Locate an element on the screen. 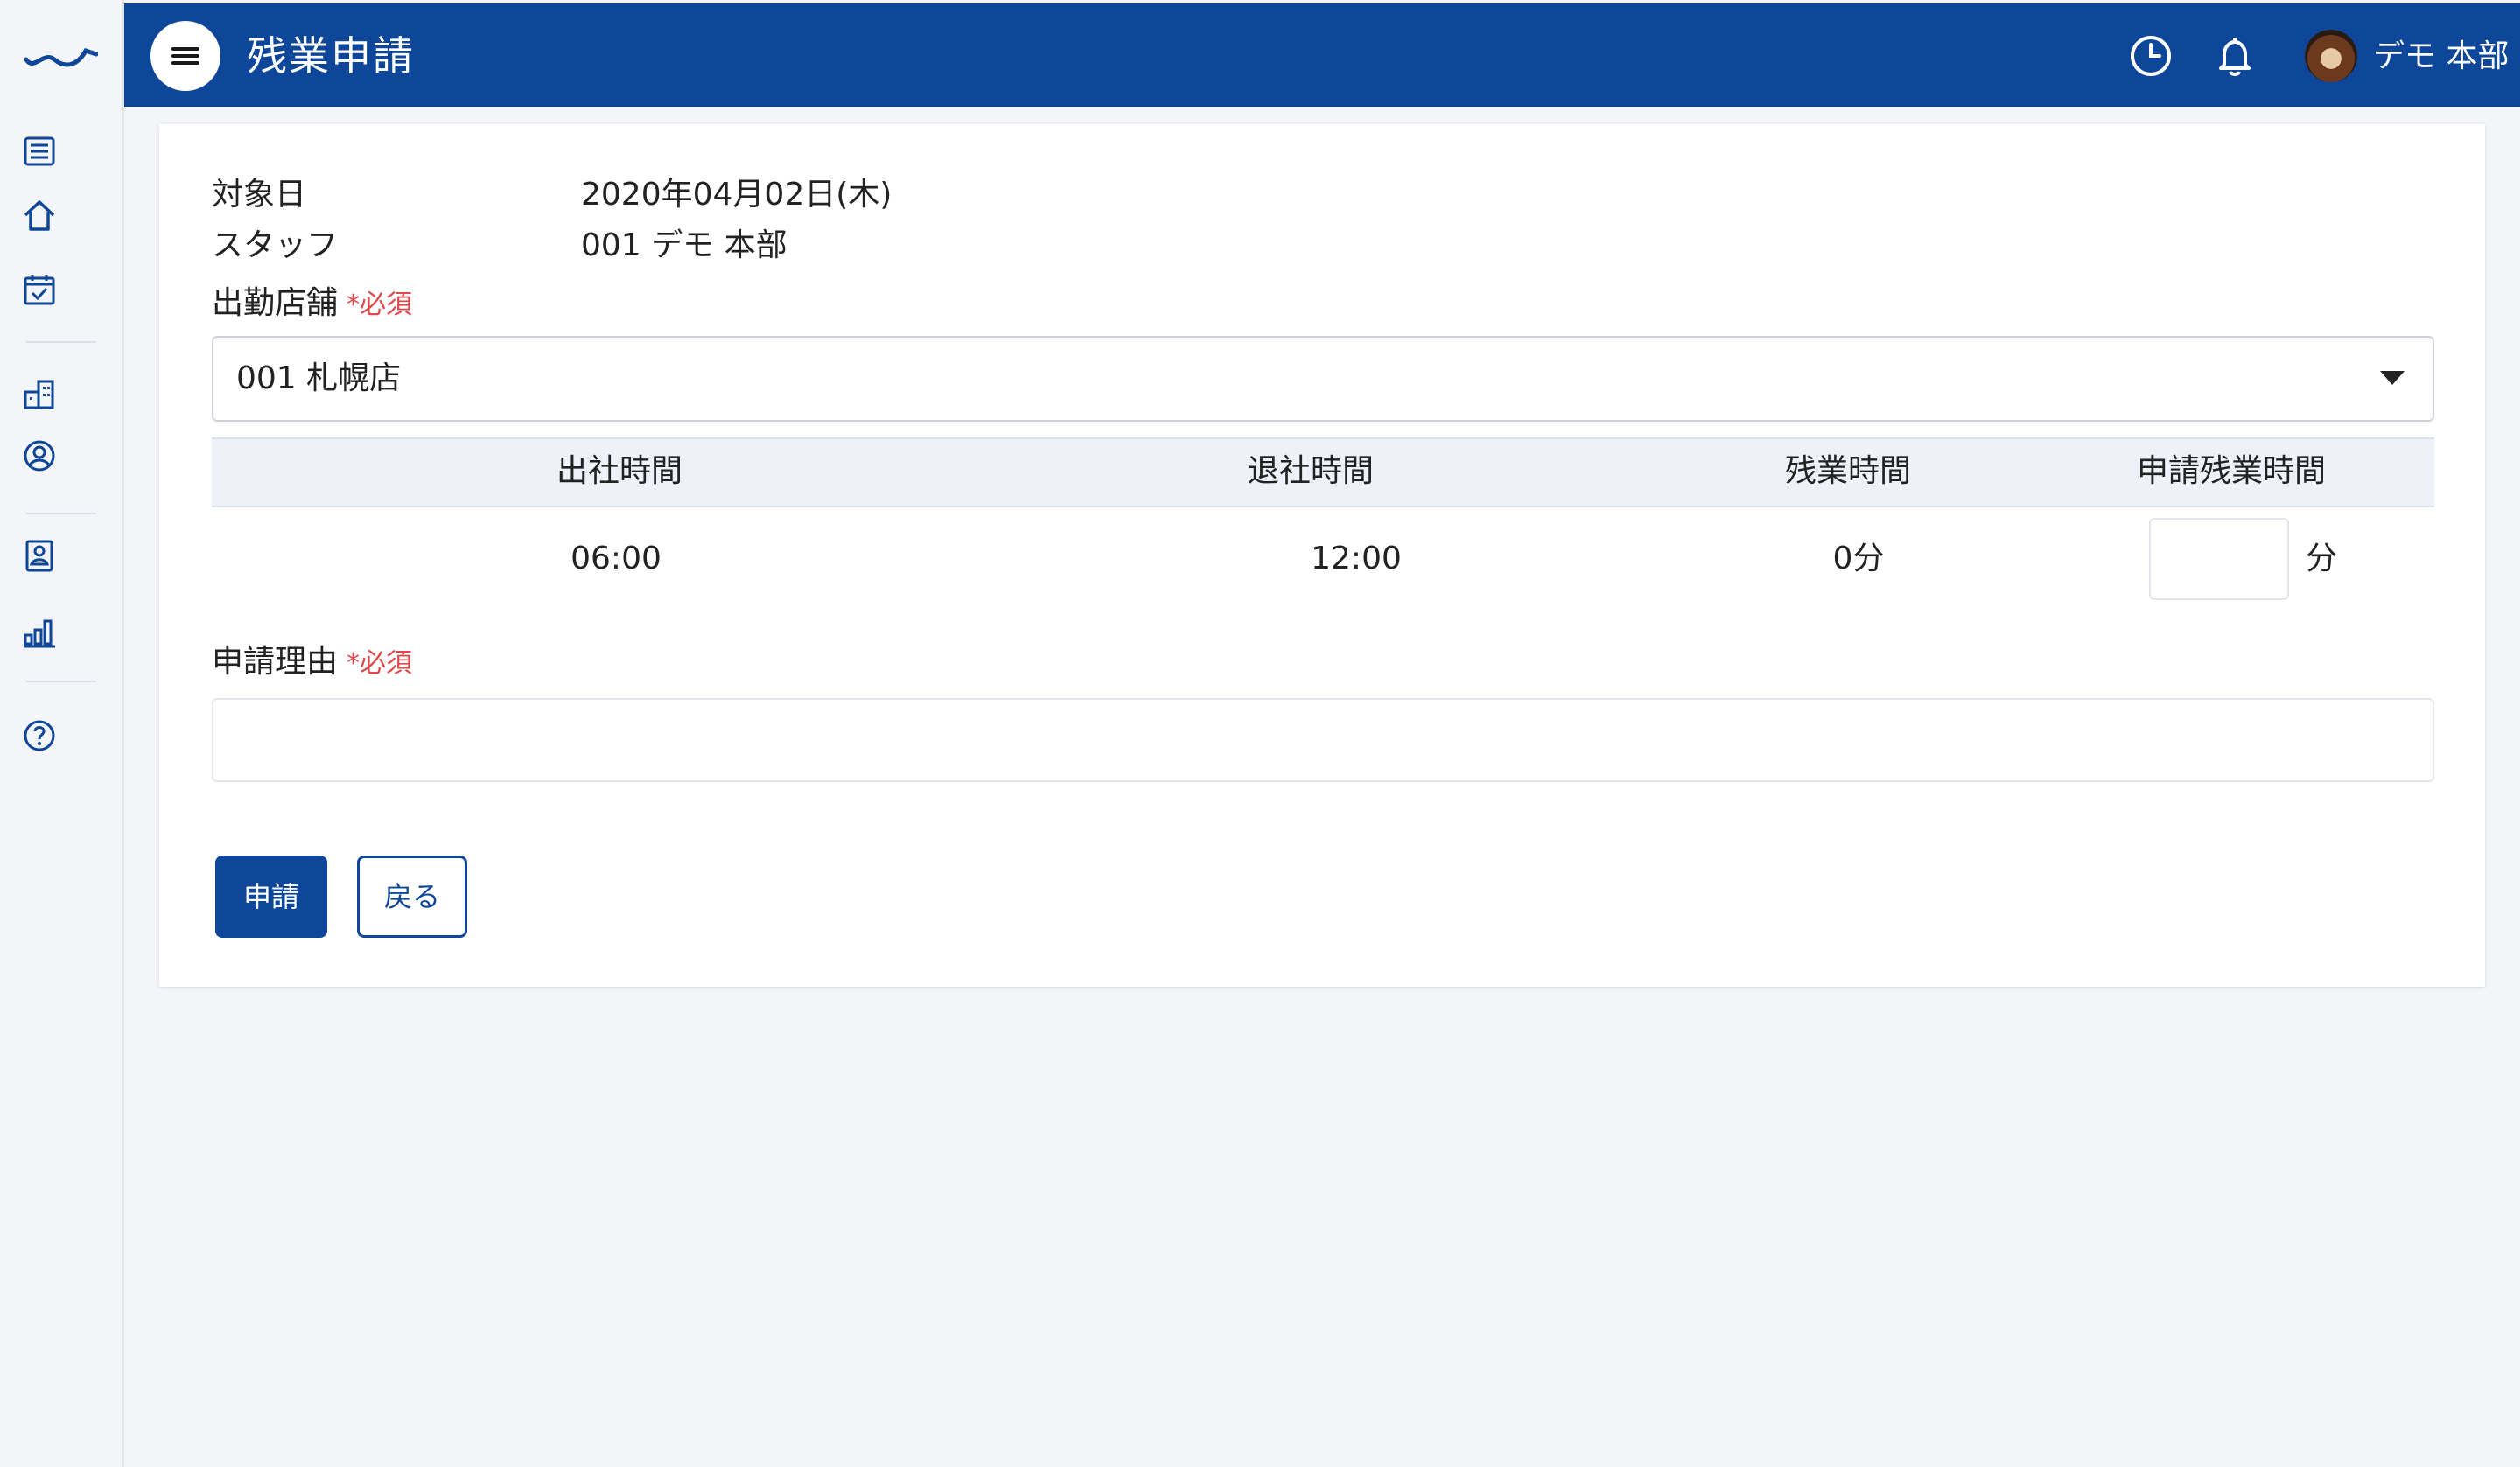 The width and height of the screenshot is (2520, 1467). clock-icon is located at coordinates (2151, 56).